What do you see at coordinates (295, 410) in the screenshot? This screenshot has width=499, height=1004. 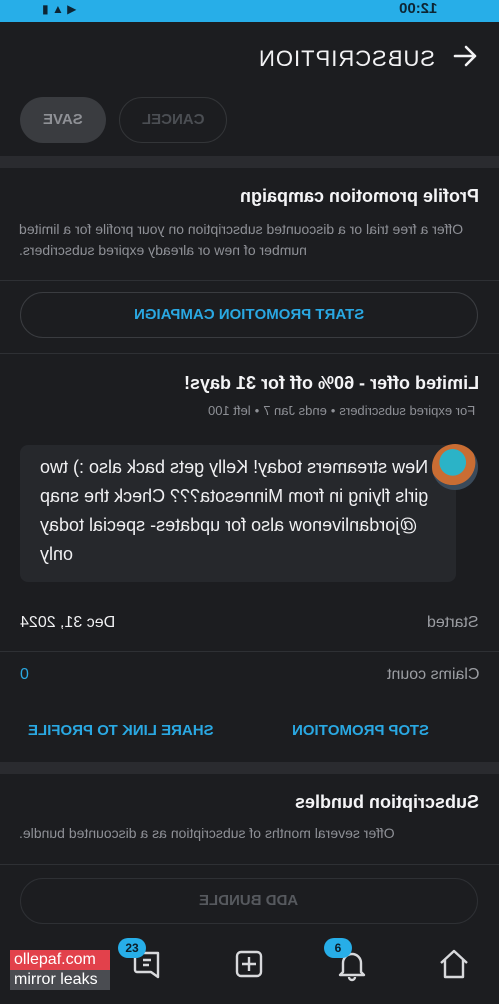 I see `offer-end-date: ends Jan 7` at bounding box center [295, 410].